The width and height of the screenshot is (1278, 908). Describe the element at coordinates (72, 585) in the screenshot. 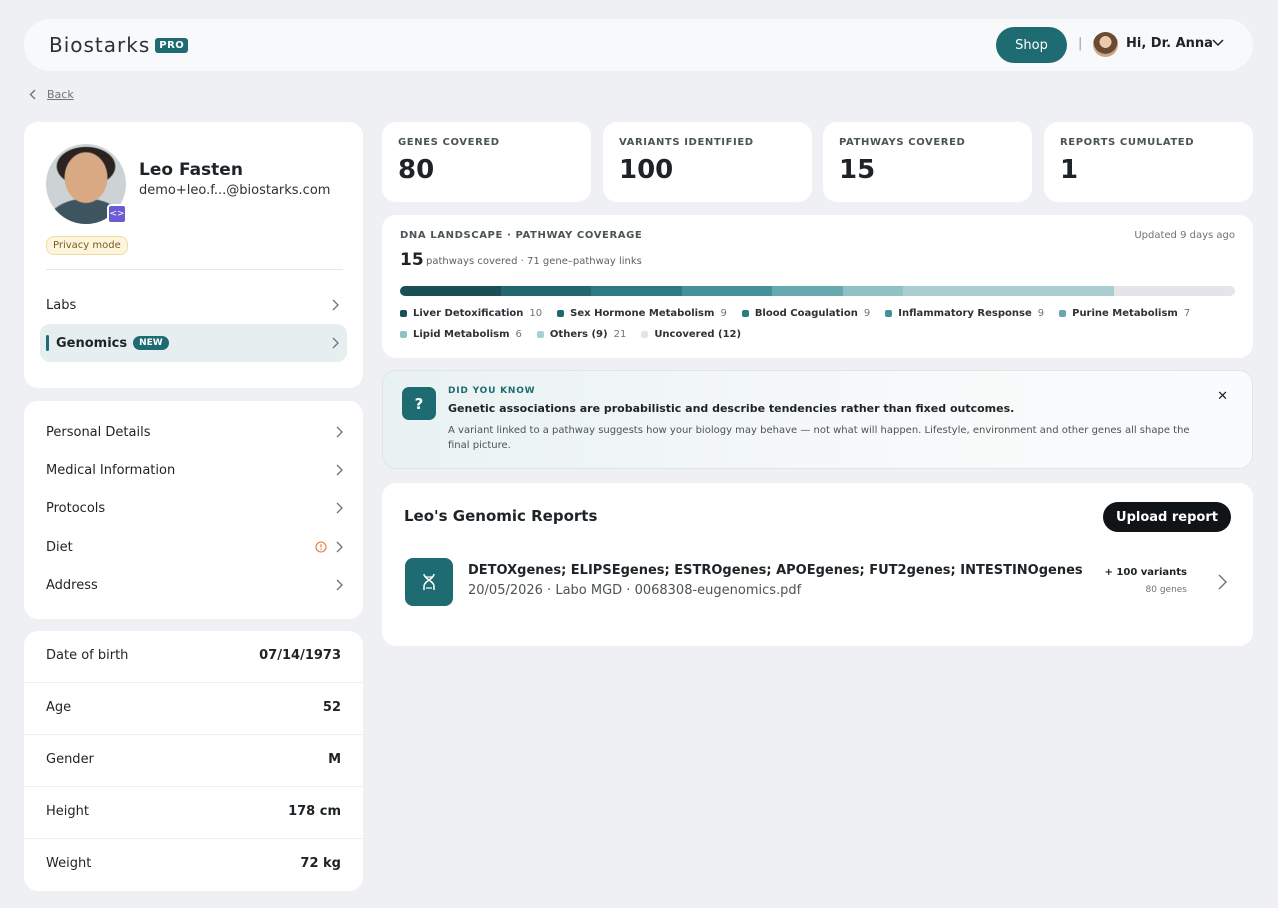

I see `settings-item-label: Address` at that location.